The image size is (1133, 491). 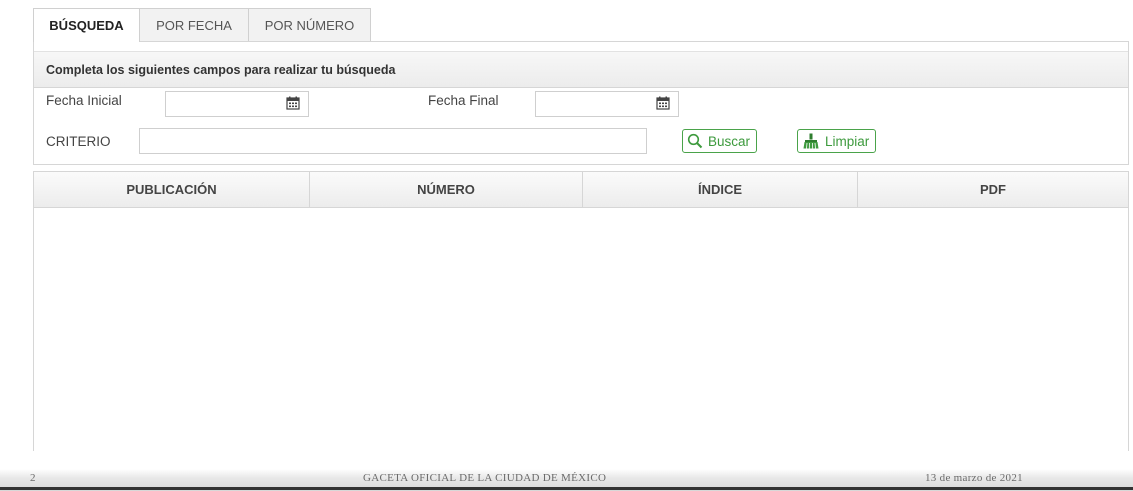 What do you see at coordinates (974, 478) in the screenshot?
I see `footer-date: 13 de marzo de 2021` at bounding box center [974, 478].